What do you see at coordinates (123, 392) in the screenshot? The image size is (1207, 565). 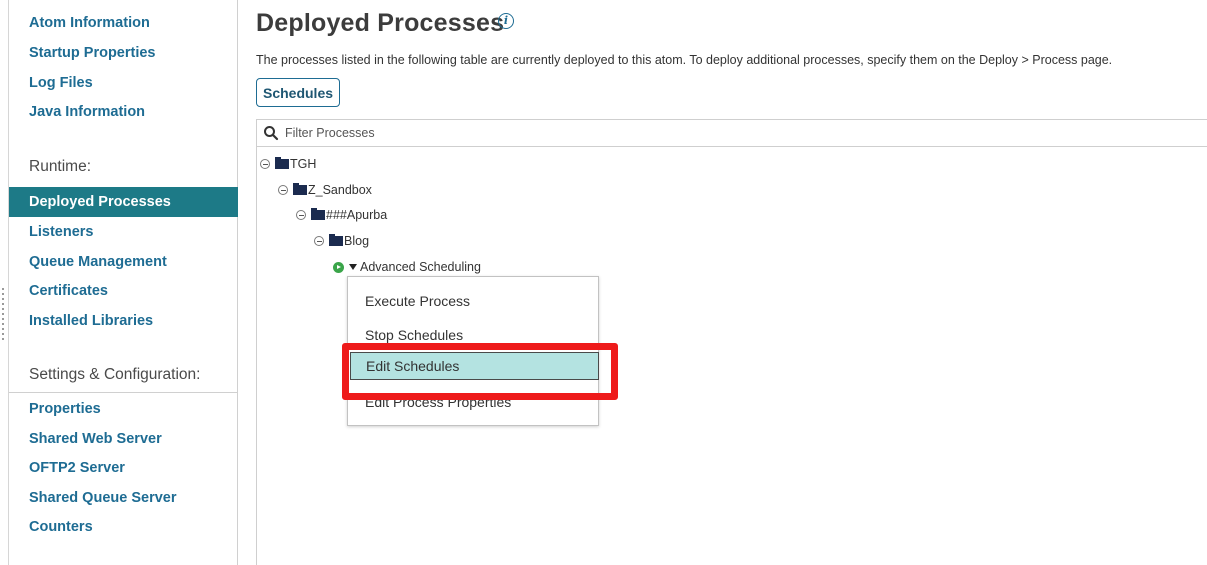 I see `settings-divider` at bounding box center [123, 392].